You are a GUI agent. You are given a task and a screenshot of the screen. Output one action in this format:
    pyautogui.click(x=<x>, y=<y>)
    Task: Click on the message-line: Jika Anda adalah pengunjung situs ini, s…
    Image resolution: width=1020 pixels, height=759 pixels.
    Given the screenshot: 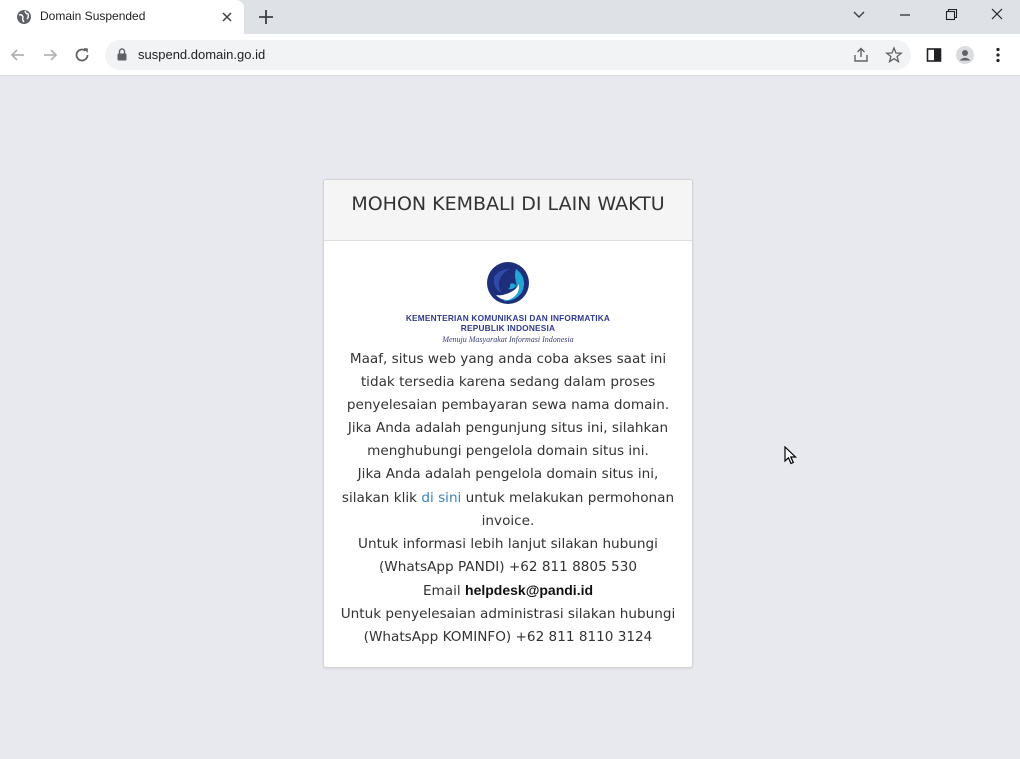 What is the action you would take?
    pyautogui.click(x=508, y=428)
    